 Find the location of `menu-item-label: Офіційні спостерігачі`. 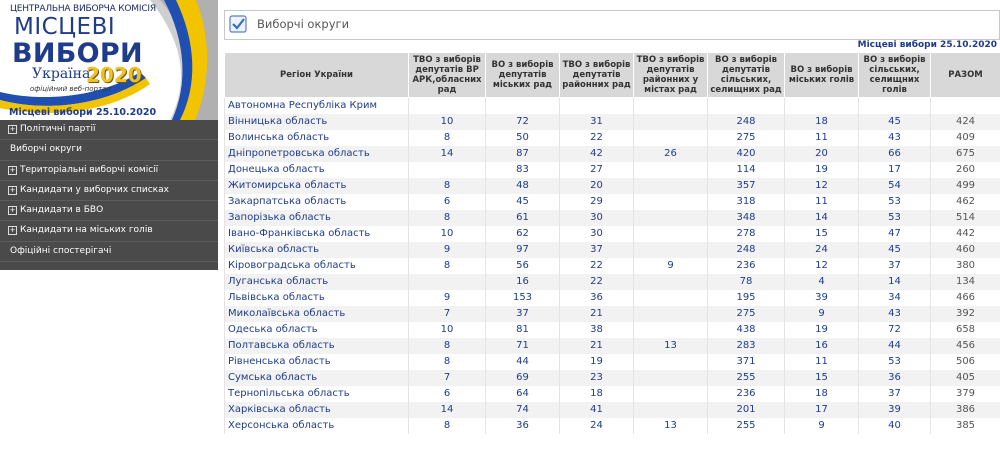

menu-item-label: Офіційні спостерігачі is located at coordinates (61, 250).